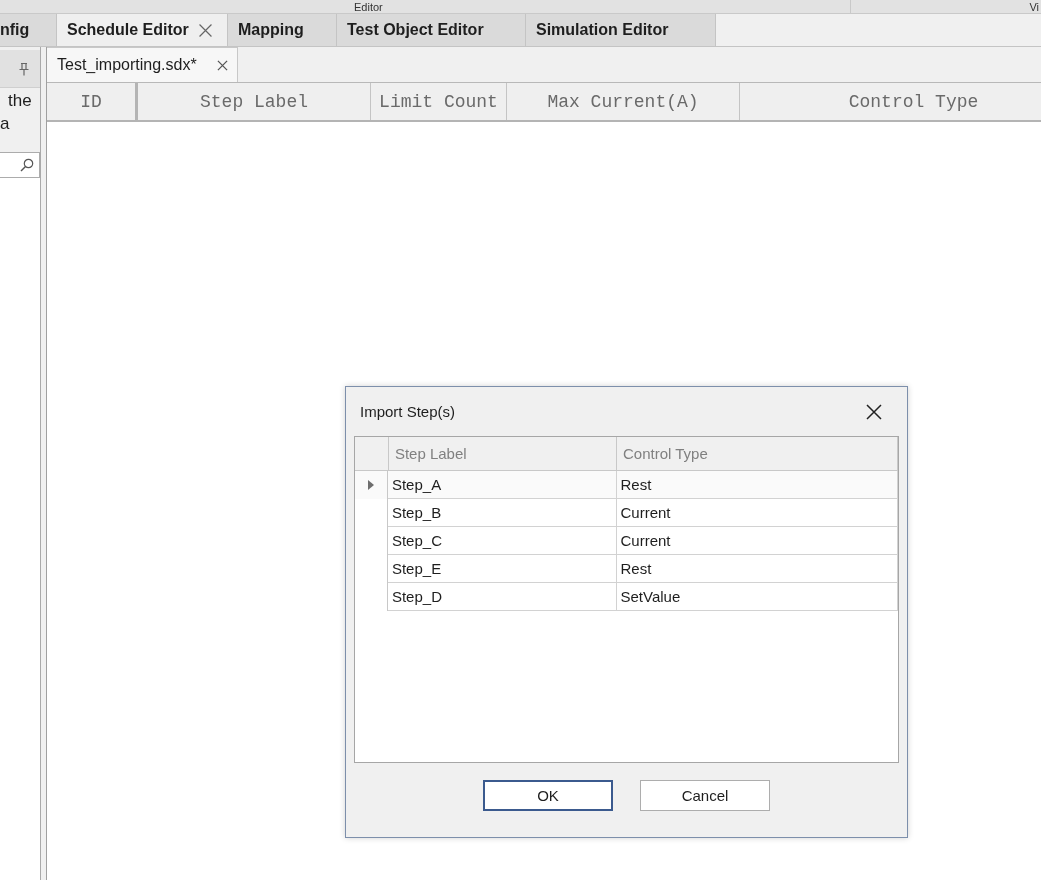  I want to click on description-text: a, so click(5, 124).